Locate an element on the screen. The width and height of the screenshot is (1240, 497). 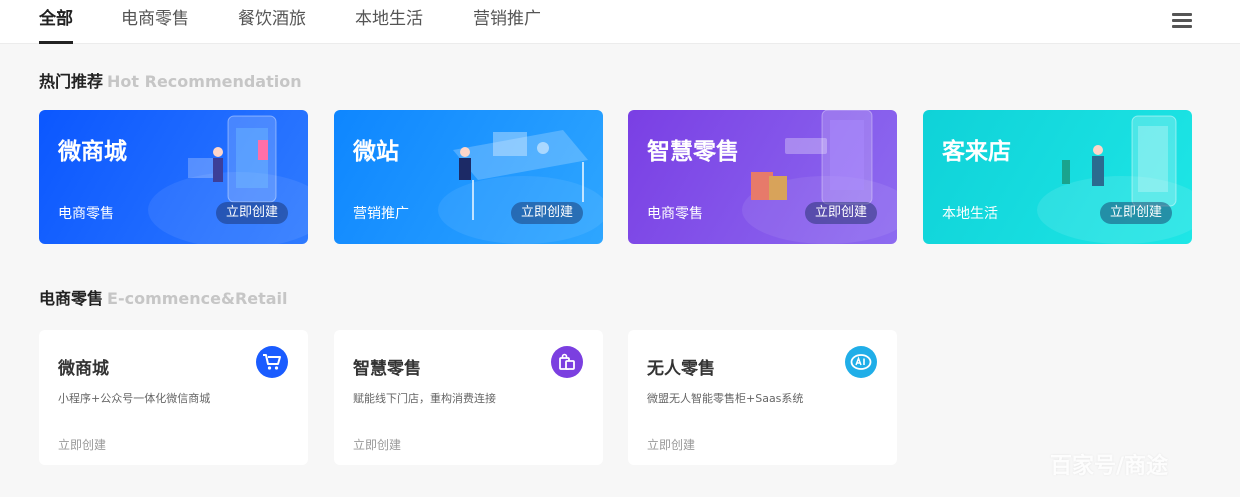
hot-title-zh: 热门推荐 is located at coordinates (71, 81).